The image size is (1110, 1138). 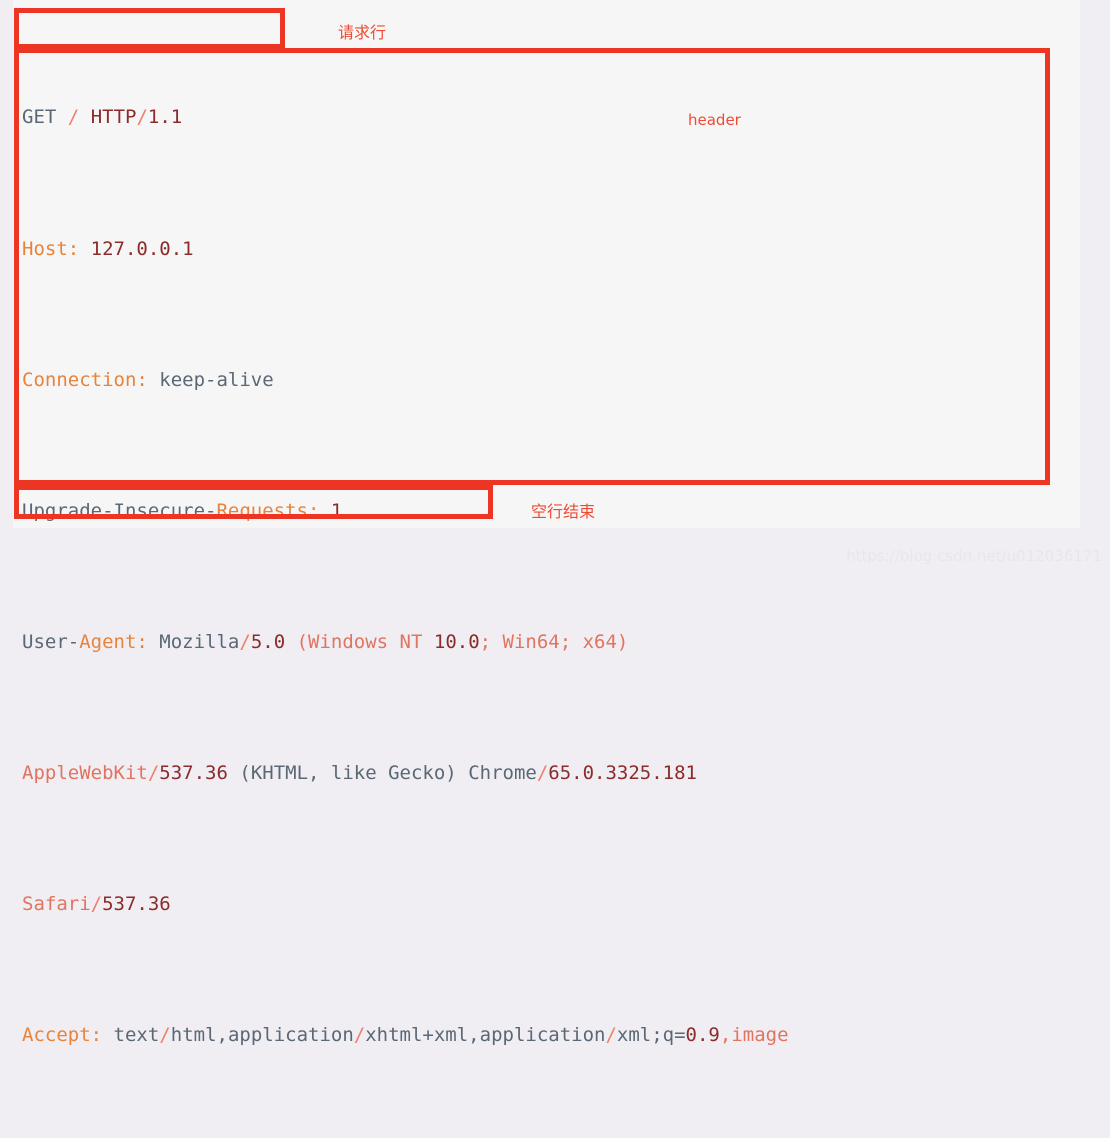 I want to click on code-token: 5.0, so click(x=268, y=641).